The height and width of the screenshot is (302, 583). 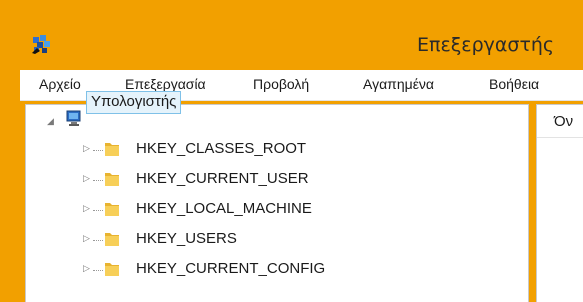 I want to click on menu-edit: Επεξεργασία, so click(x=165, y=84).